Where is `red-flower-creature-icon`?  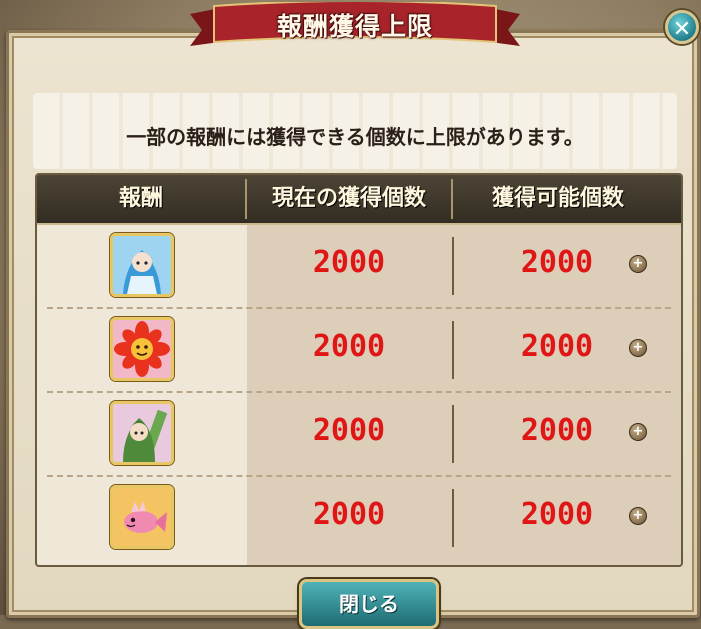
red-flower-creature-icon is located at coordinates (142, 349).